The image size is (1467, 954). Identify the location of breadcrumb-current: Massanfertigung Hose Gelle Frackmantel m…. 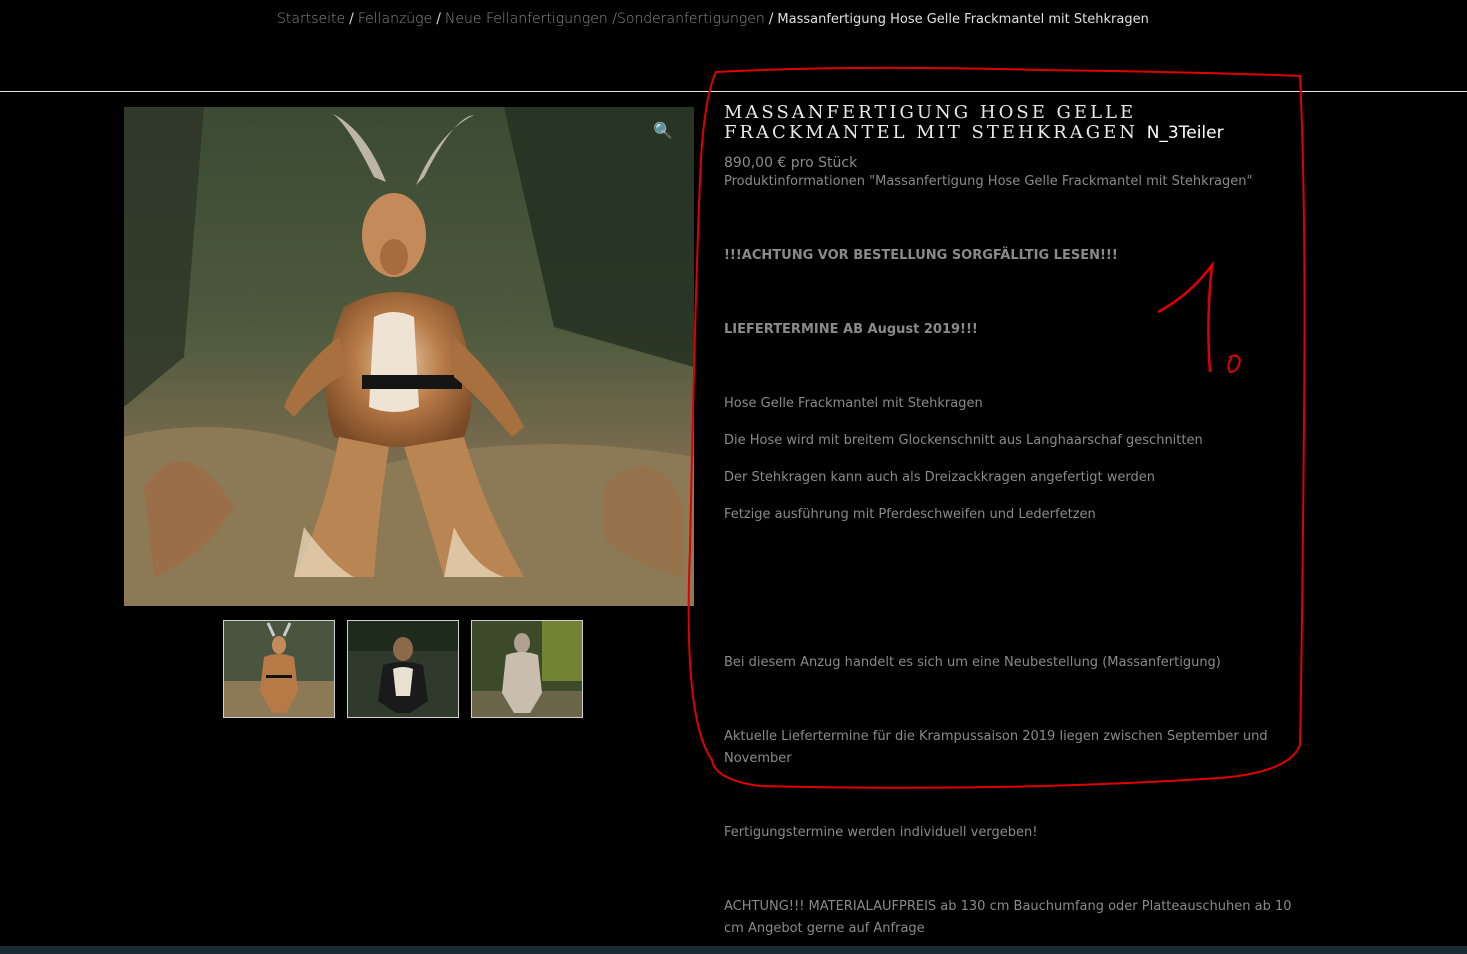
(963, 19).